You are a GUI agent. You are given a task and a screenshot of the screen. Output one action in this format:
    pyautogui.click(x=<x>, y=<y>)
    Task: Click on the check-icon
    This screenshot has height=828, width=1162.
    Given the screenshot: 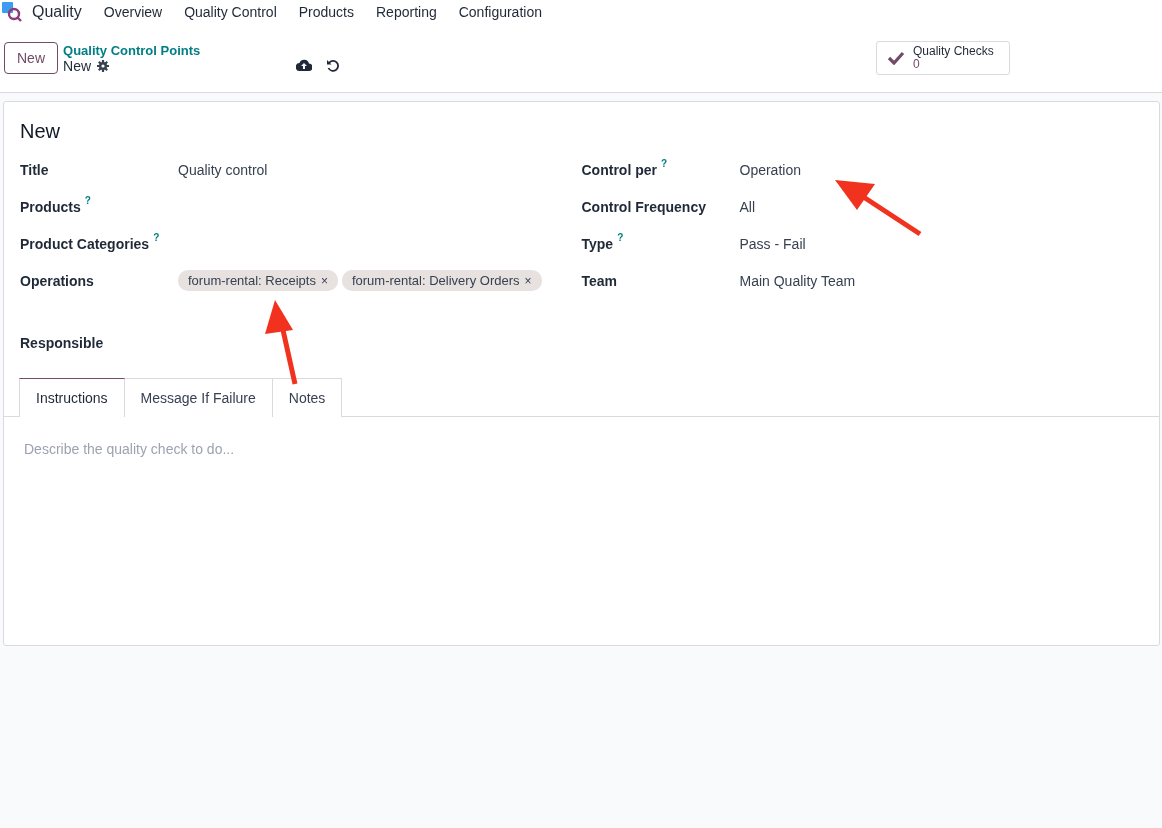 What is the action you would take?
    pyautogui.click(x=896, y=58)
    